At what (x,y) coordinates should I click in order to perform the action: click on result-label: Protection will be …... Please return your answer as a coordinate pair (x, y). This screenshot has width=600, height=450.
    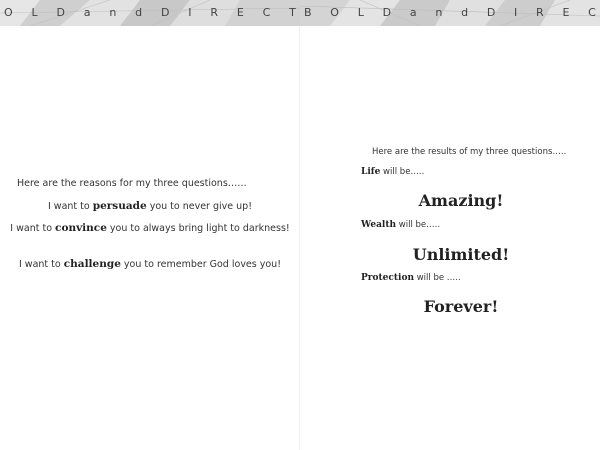
    Looking at the image, I should click on (411, 278).